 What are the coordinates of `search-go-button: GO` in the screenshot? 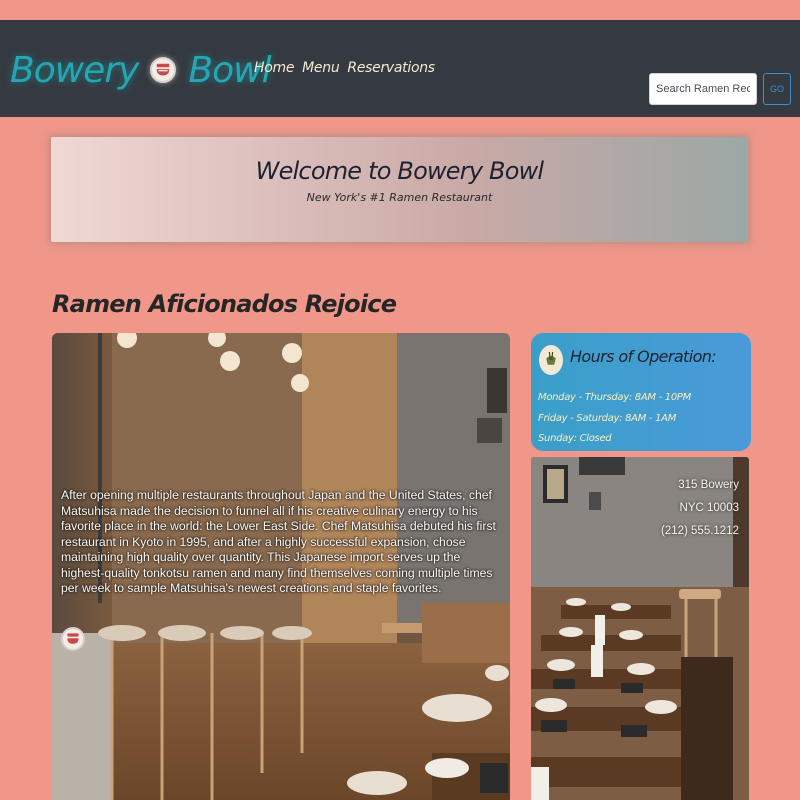 It's located at (777, 89).